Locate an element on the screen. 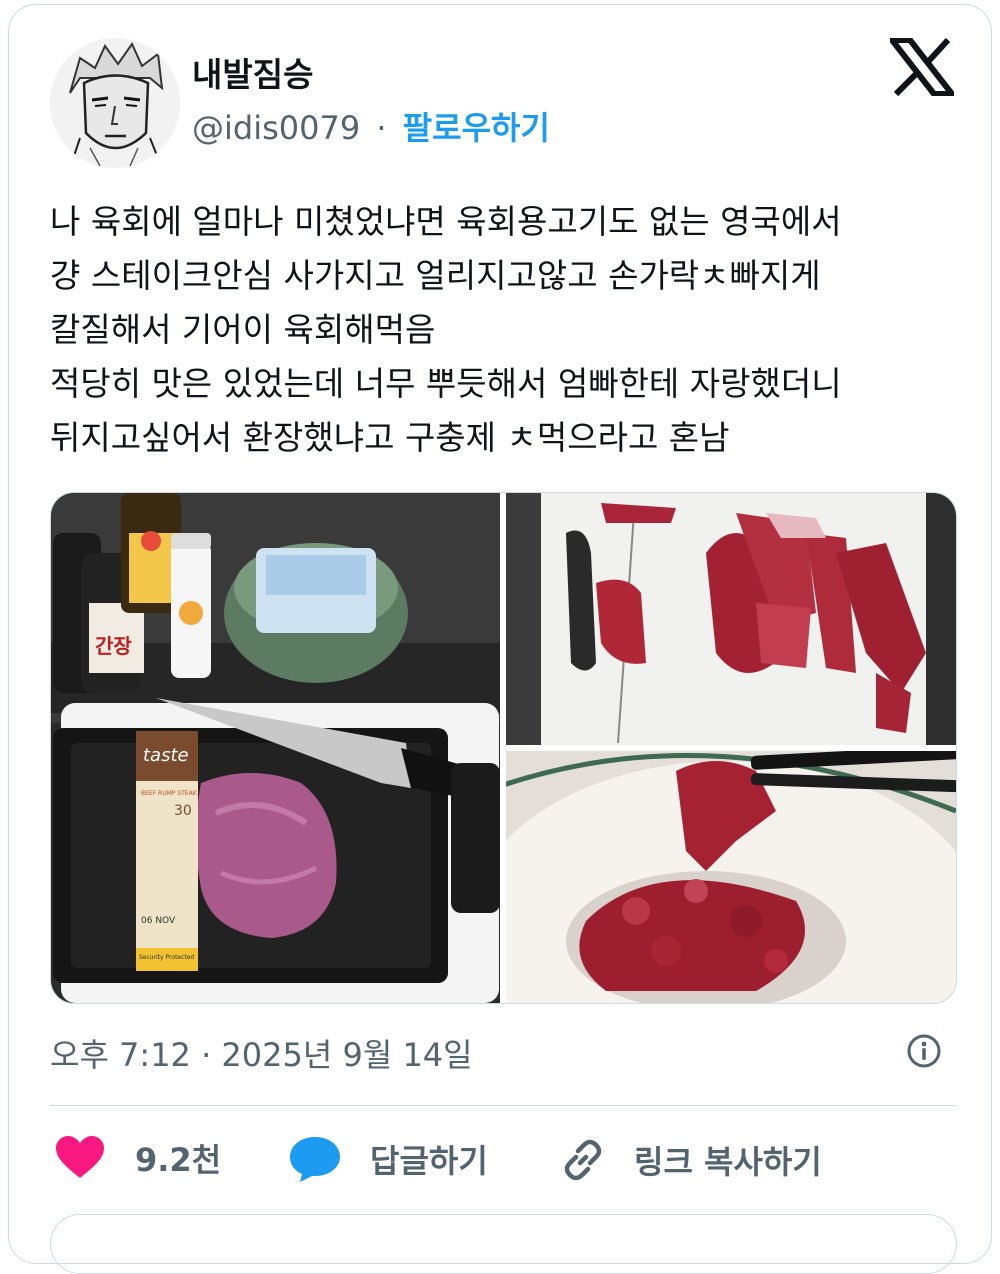  sliced-beef-on-board-photo is located at coordinates (731, 619).